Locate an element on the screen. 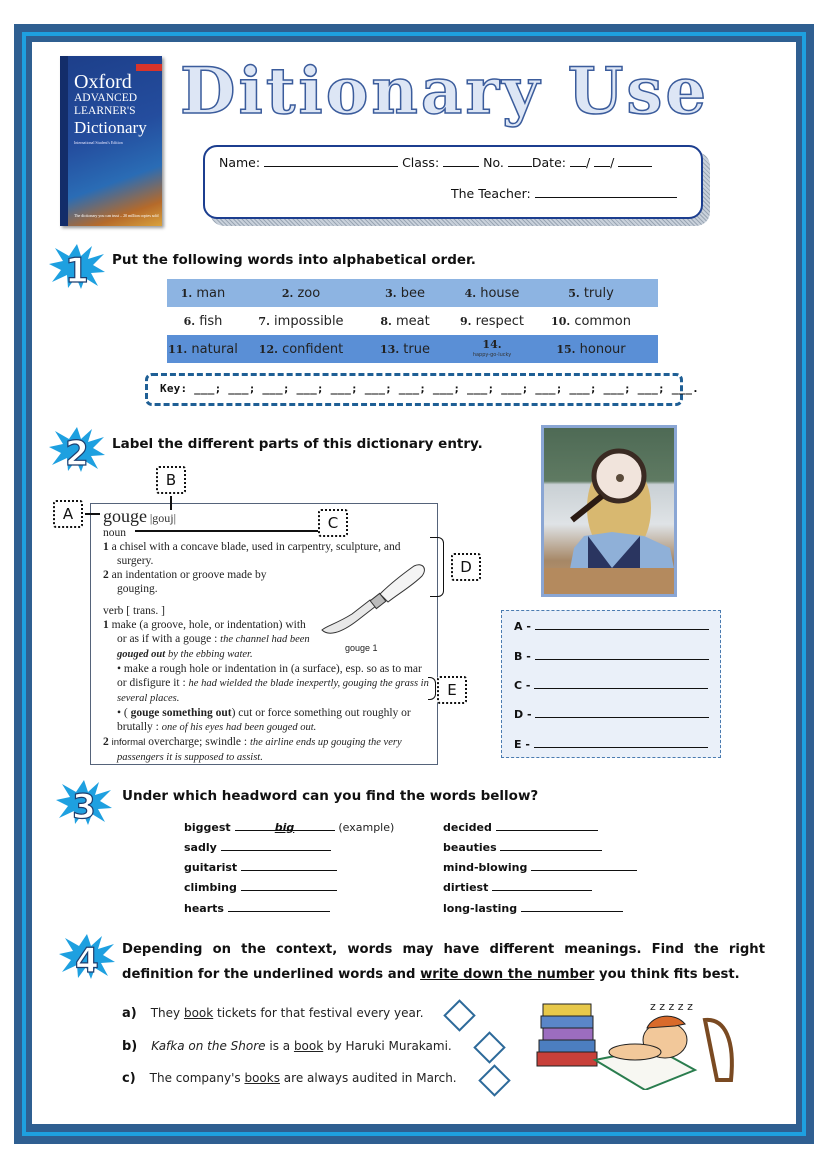  starburst-icon: 4 is located at coordinates (87, 958).